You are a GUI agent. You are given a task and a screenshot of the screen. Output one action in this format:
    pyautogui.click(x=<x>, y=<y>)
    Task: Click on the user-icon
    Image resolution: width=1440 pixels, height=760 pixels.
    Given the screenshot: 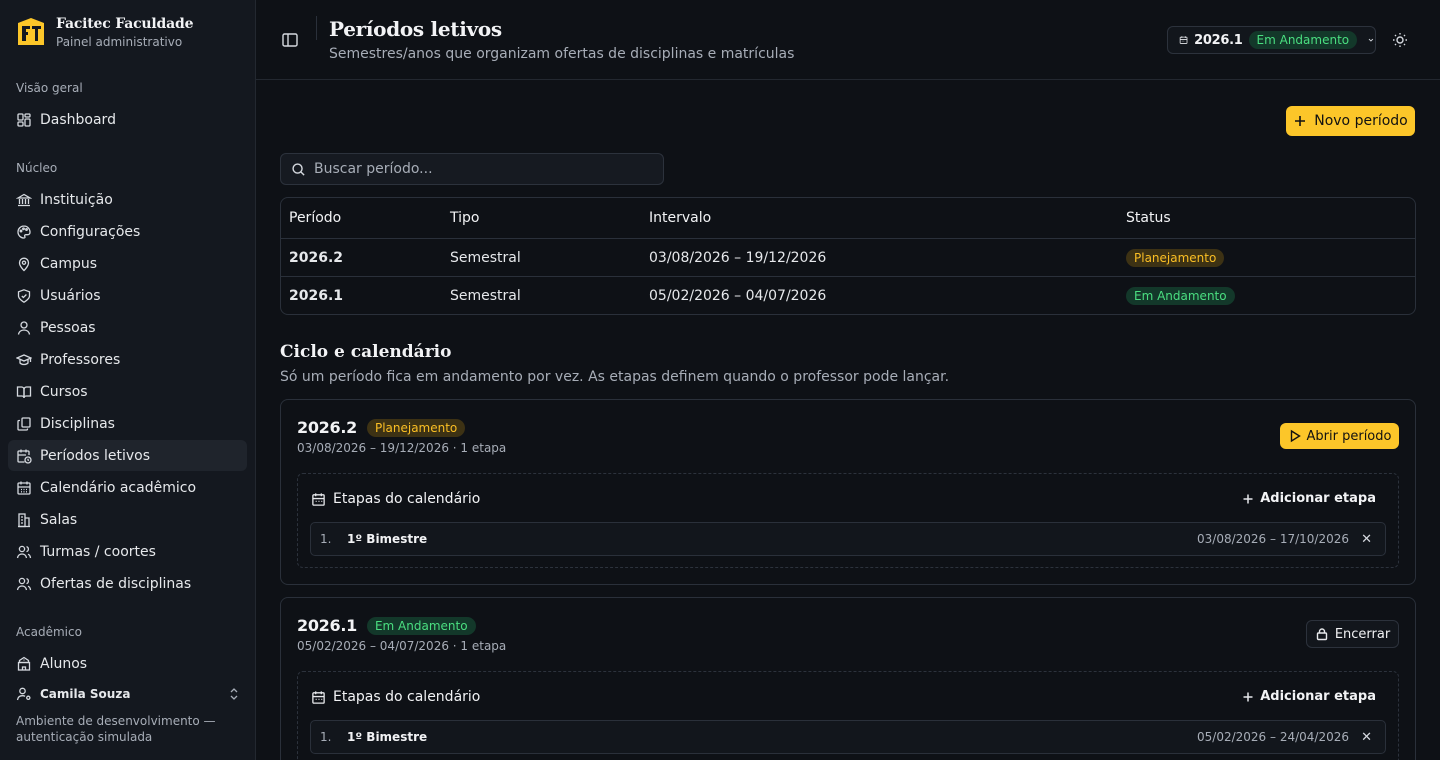 What is the action you would take?
    pyautogui.click(x=24, y=327)
    